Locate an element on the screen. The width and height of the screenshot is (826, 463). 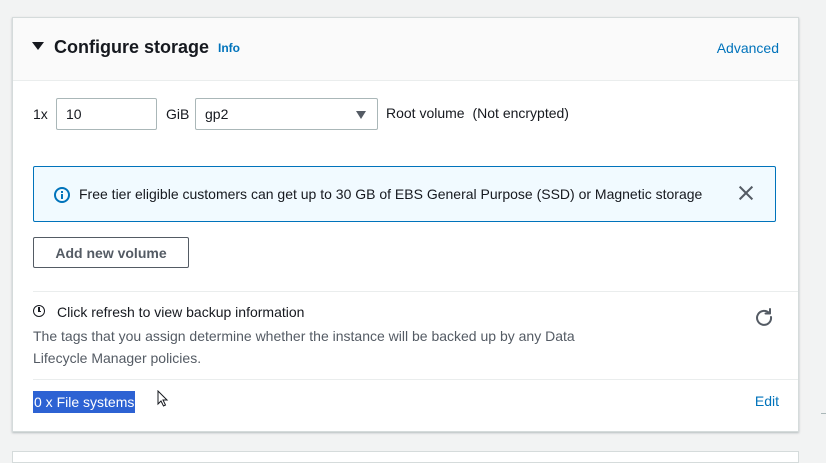
caret-down-icon is located at coordinates (38, 46).